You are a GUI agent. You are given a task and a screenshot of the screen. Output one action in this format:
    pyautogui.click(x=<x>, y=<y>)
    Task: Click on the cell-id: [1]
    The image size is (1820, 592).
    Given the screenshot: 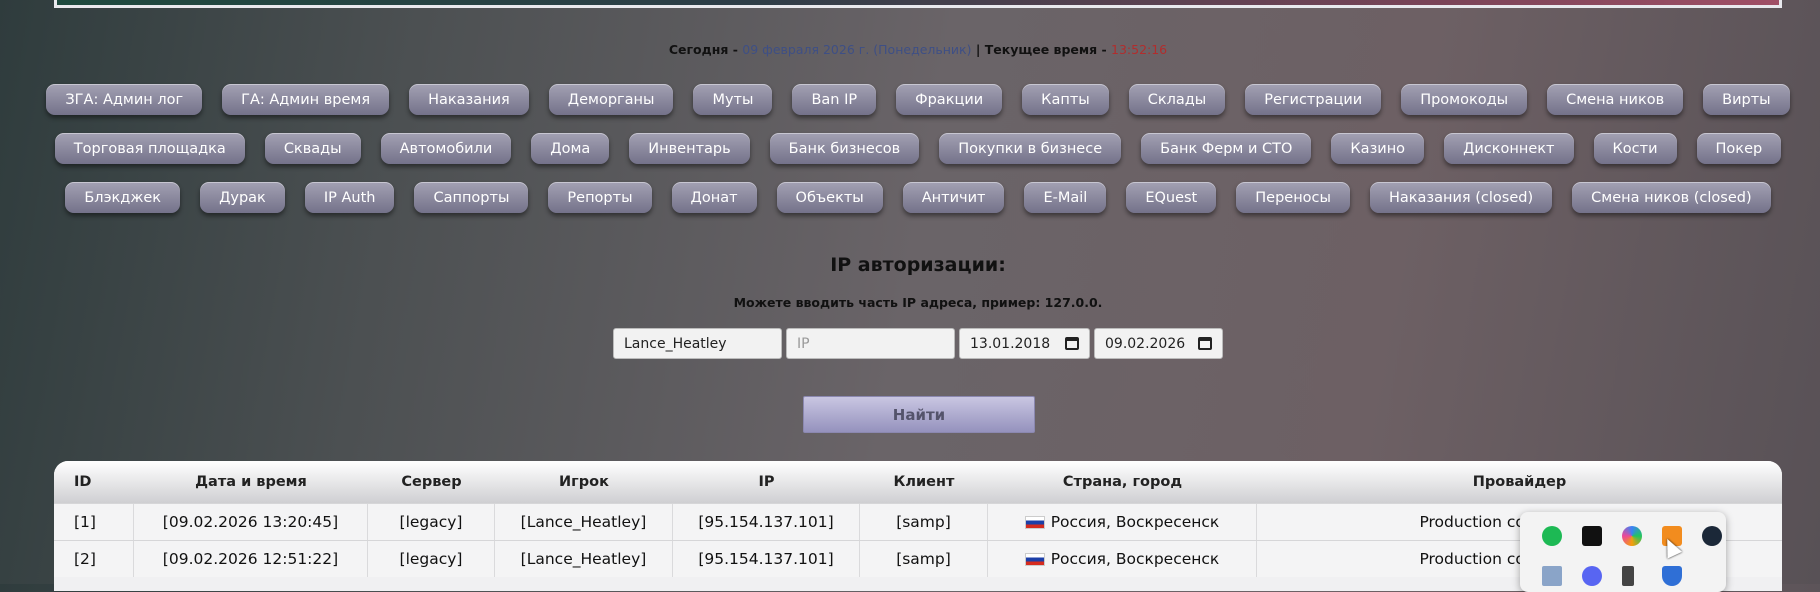 What is the action you would take?
    pyautogui.click(x=94, y=522)
    